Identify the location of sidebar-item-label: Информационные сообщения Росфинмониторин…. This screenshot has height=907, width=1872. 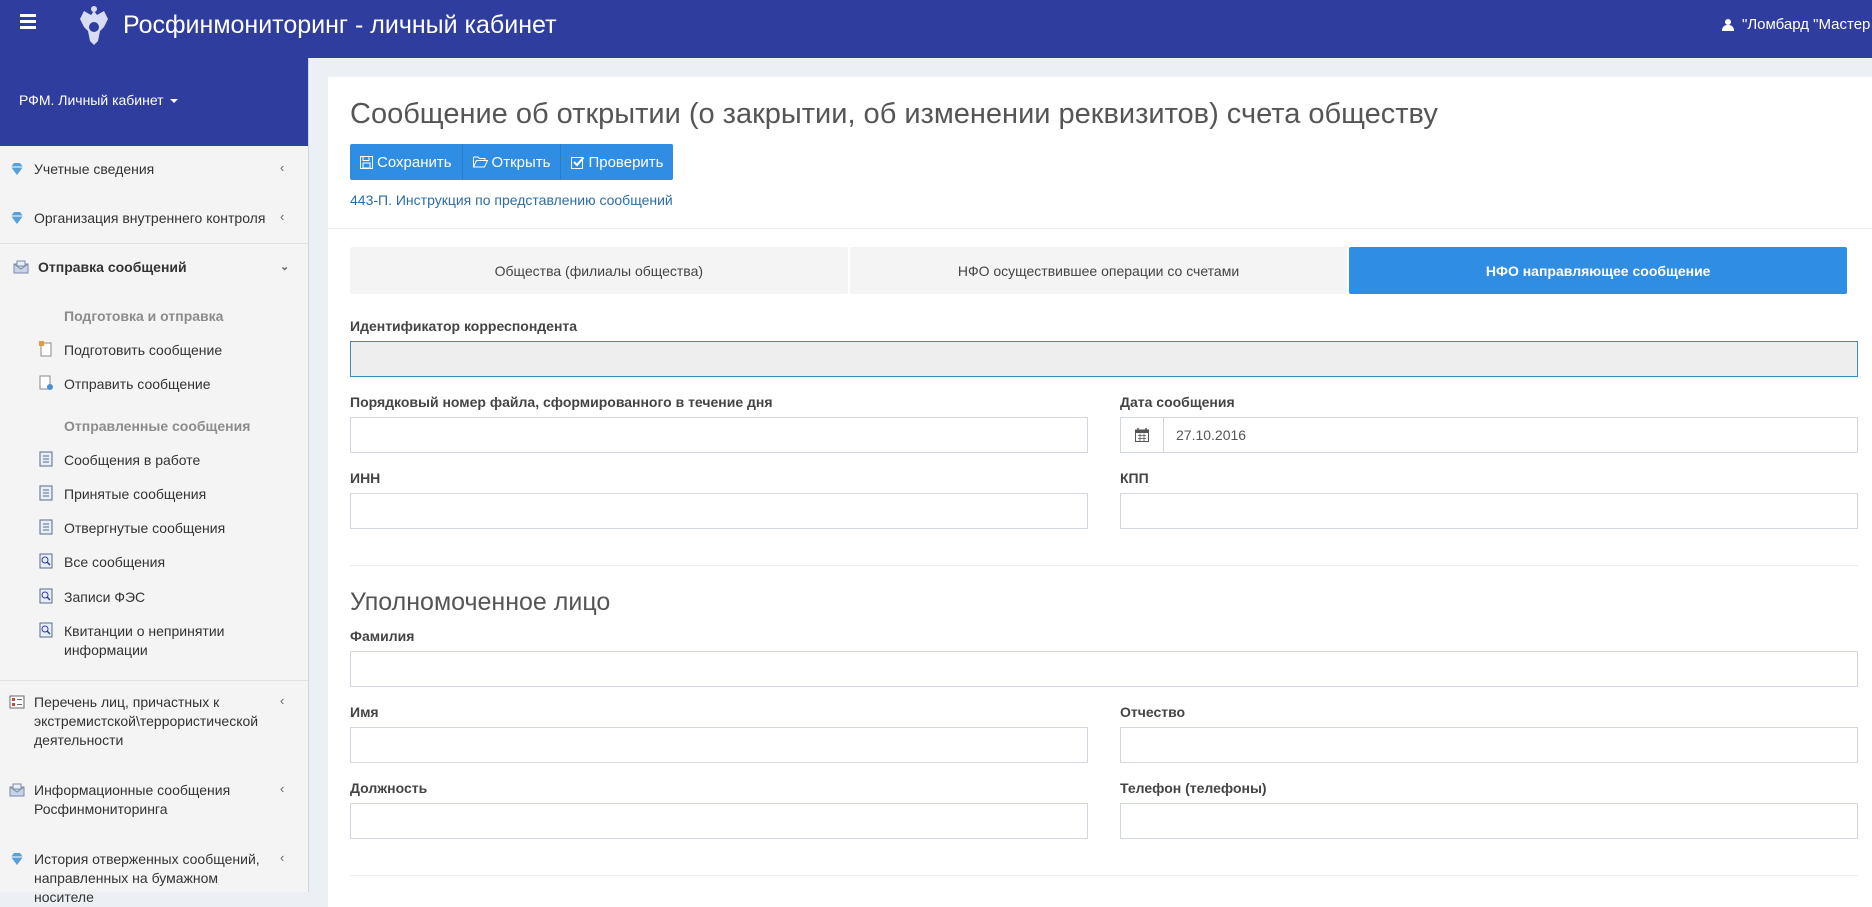
(132, 799).